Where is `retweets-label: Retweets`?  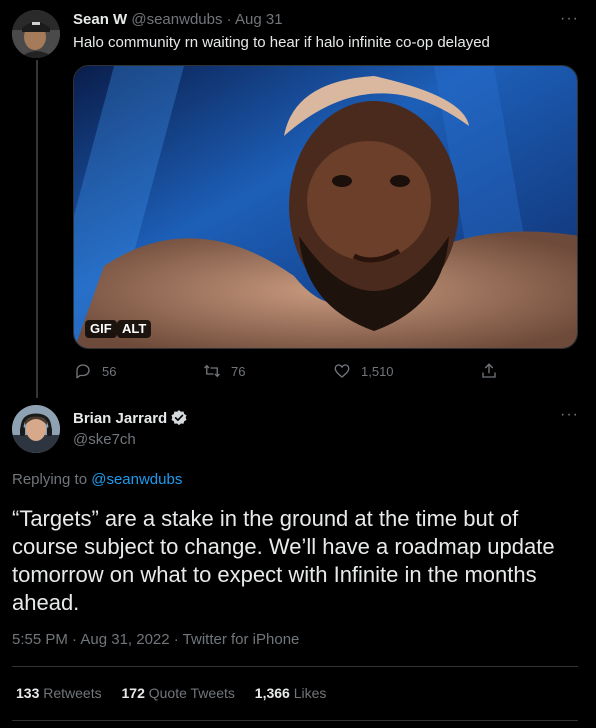 retweets-label: Retweets is located at coordinates (72, 693).